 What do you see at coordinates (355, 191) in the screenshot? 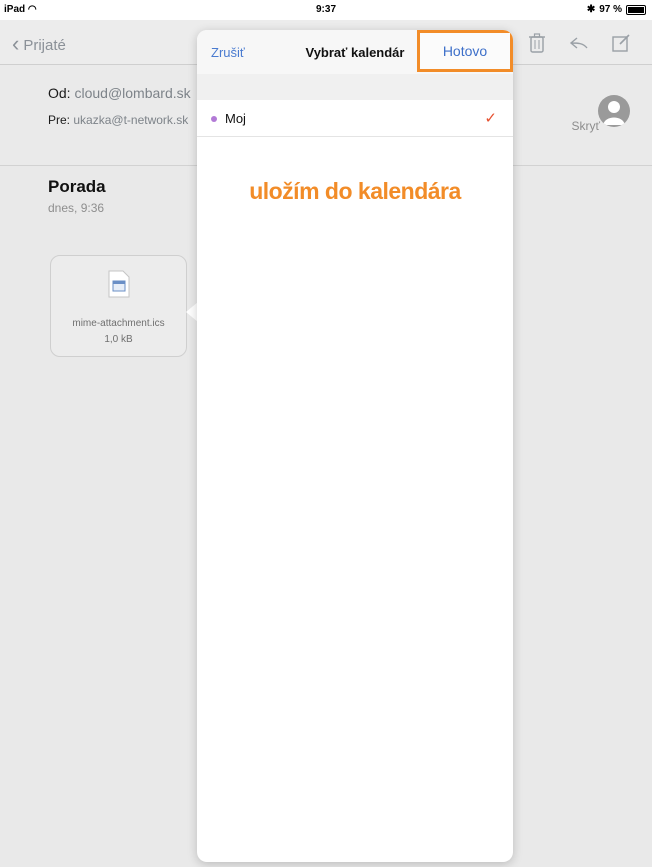
I see `annotation-text: uložím do kalendára` at bounding box center [355, 191].